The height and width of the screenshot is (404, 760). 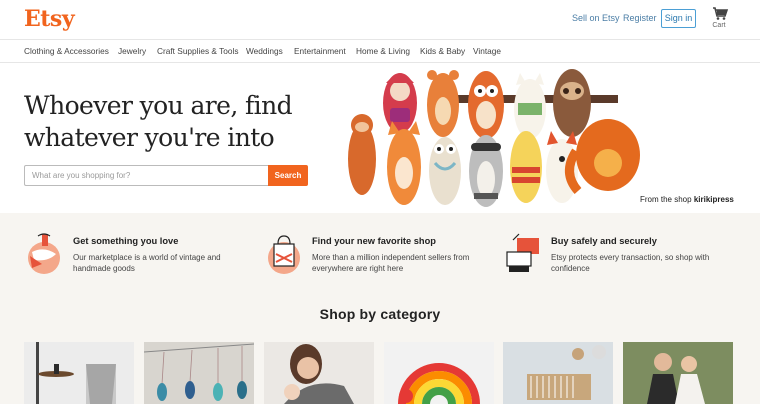 What do you see at coordinates (596, 18) in the screenshot?
I see `sell-on-etsy-link: Sell on Etsy` at bounding box center [596, 18].